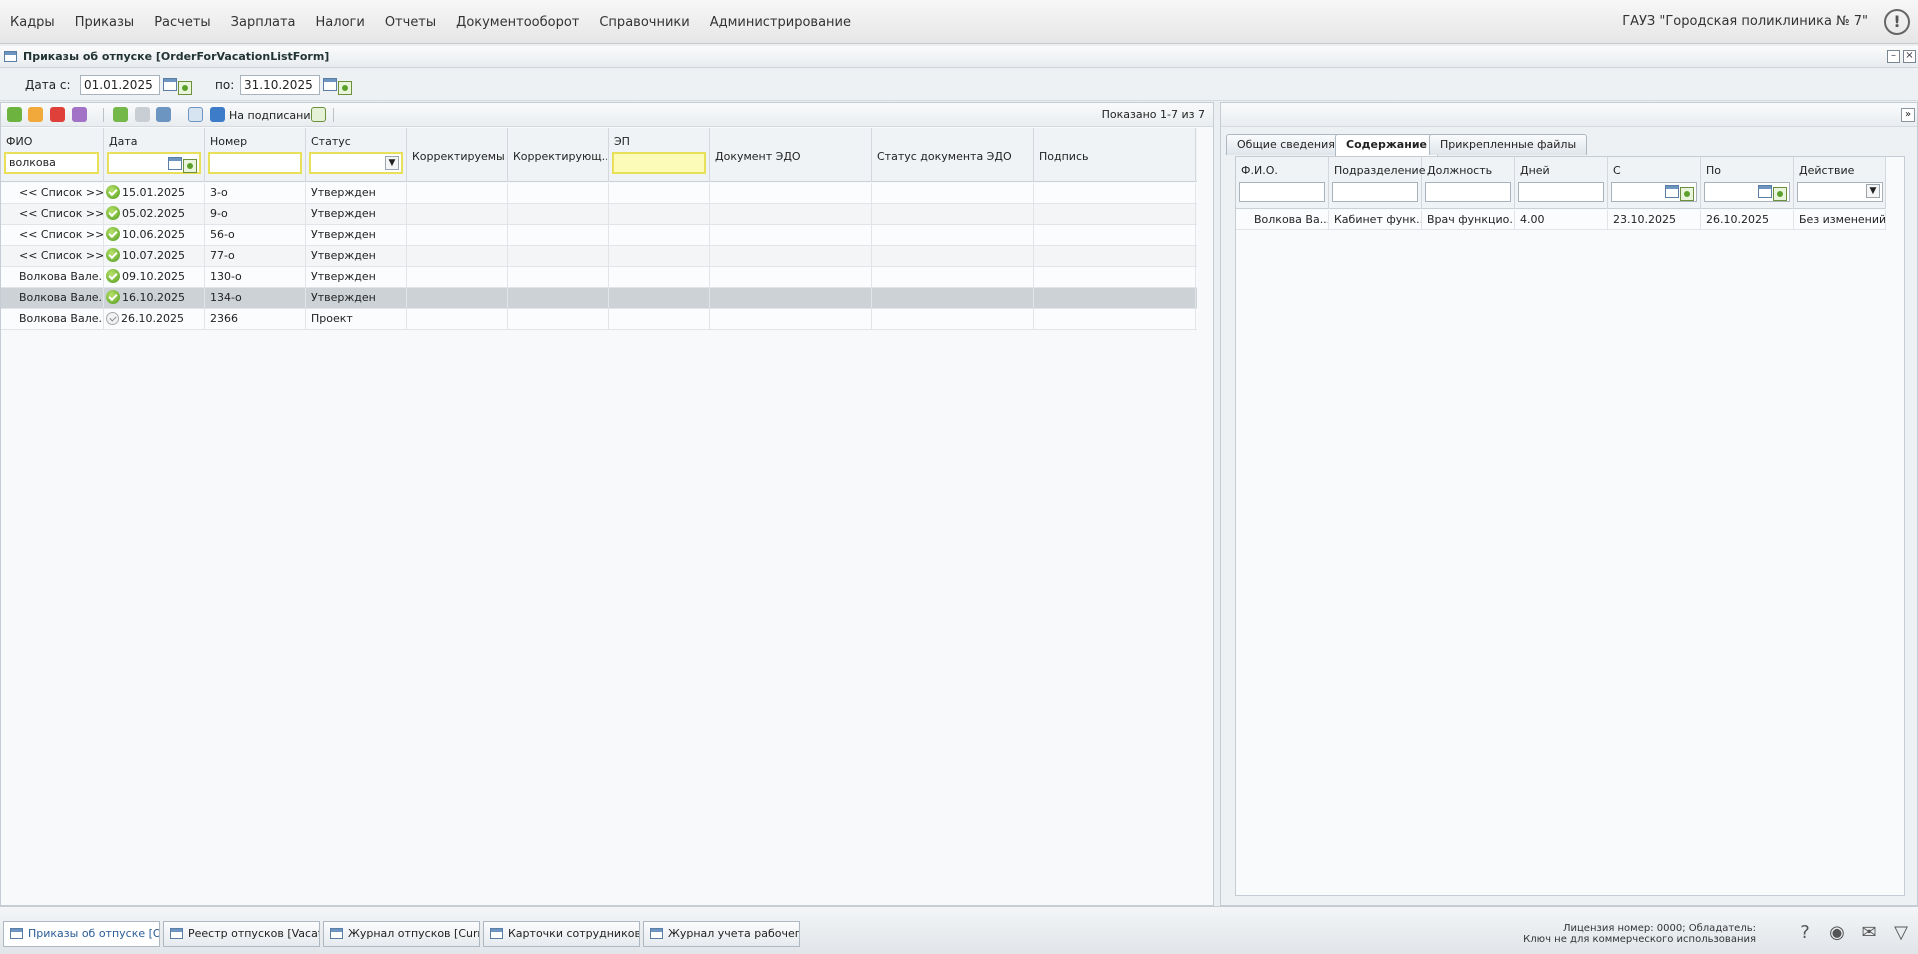  I want to click on column-status: Статус ▼, so click(356, 155).